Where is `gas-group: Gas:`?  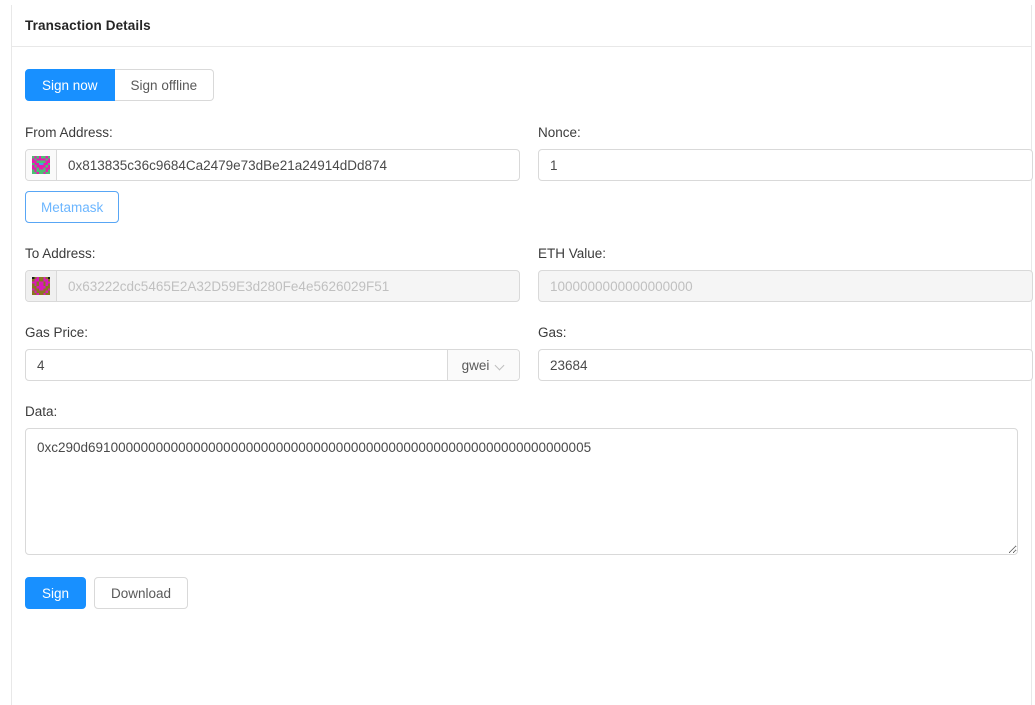
gas-group: Gas: is located at coordinates (785, 353).